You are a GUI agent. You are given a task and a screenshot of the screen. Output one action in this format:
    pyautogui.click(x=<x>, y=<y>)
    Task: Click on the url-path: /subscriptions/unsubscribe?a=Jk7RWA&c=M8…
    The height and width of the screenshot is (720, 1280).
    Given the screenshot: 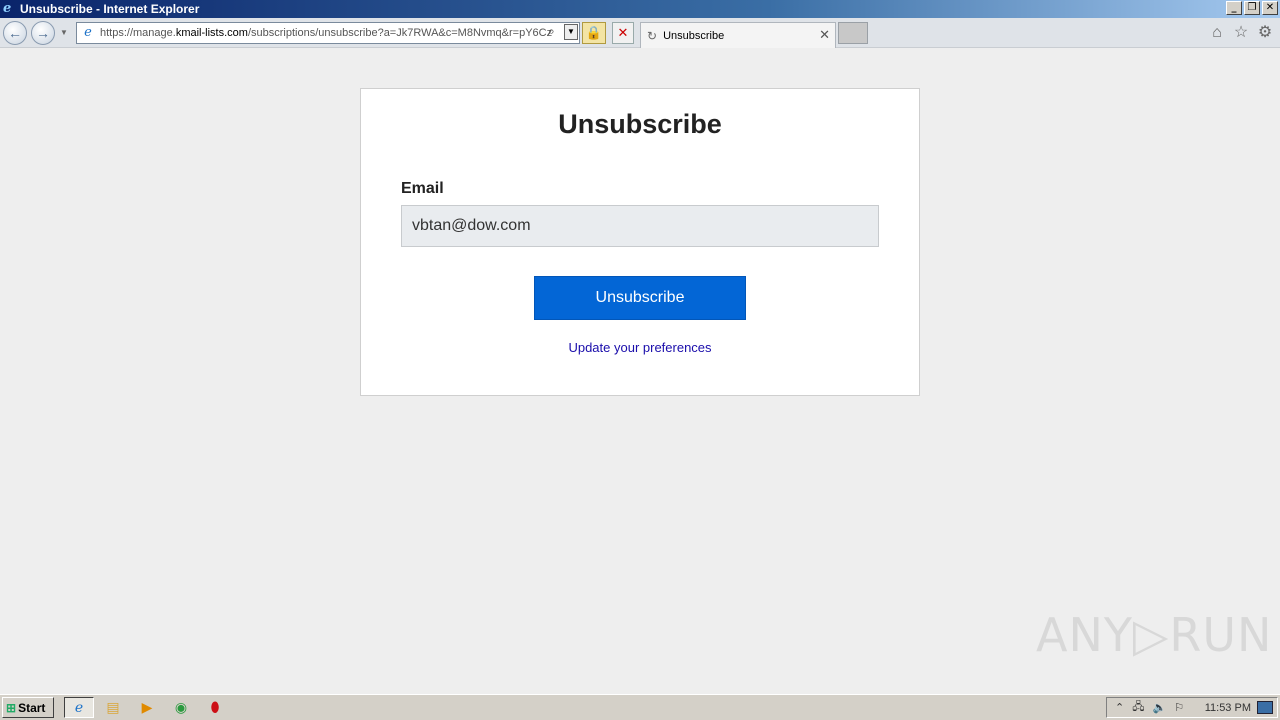 What is the action you would take?
    pyautogui.click(x=400, y=33)
    